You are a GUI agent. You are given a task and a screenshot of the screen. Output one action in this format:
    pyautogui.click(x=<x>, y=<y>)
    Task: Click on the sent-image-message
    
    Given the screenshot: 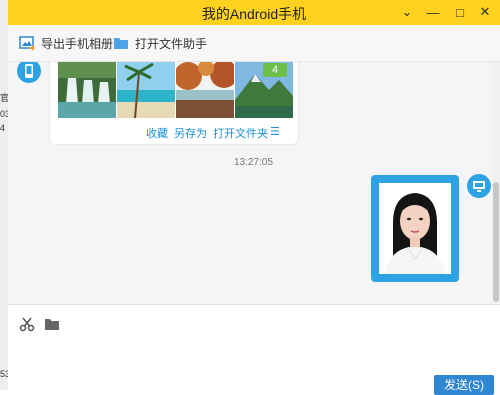 What is the action you would take?
    pyautogui.click(x=415, y=228)
    